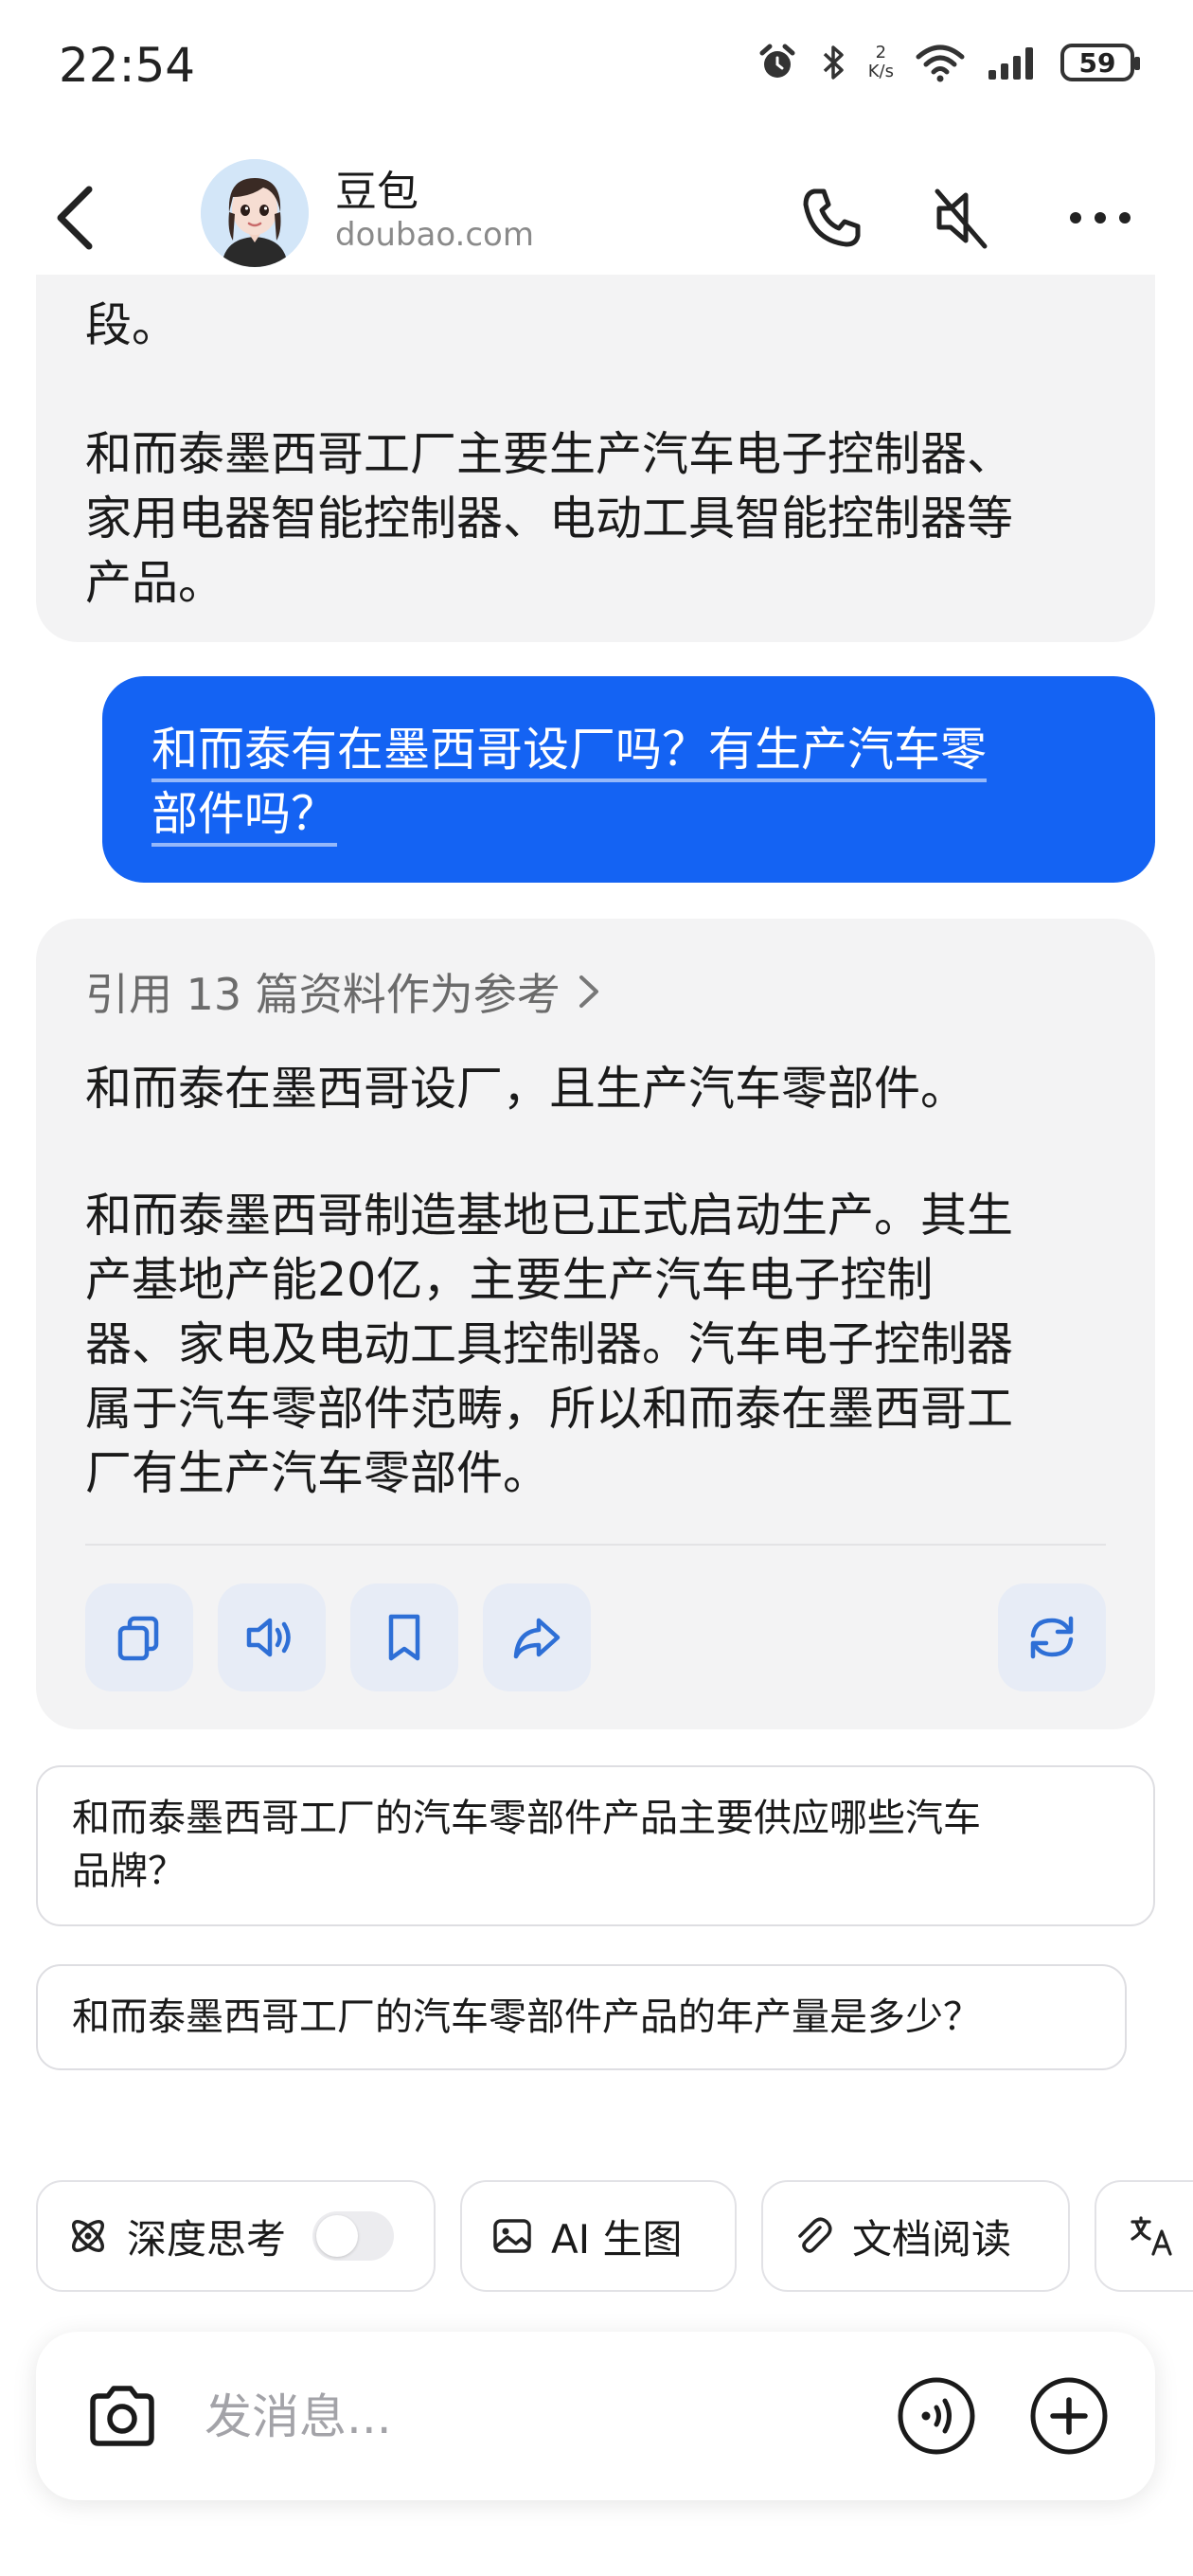 The image size is (1193, 2576). What do you see at coordinates (1010, 63) in the screenshot?
I see `signal-icon` at bounding box center [1010, 63].